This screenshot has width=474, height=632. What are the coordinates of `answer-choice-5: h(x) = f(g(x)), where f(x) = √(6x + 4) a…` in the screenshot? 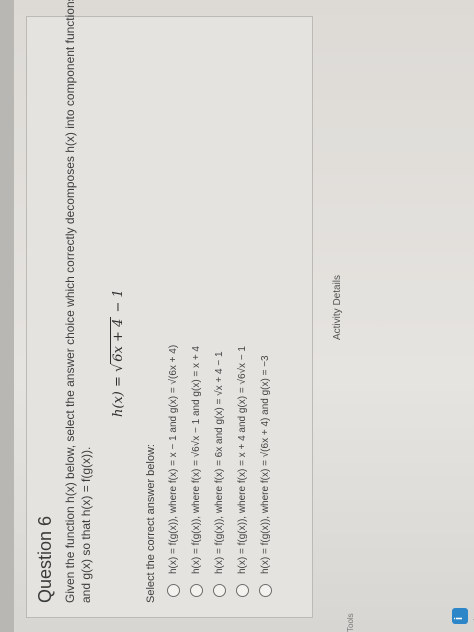 It's located at (265, 476).